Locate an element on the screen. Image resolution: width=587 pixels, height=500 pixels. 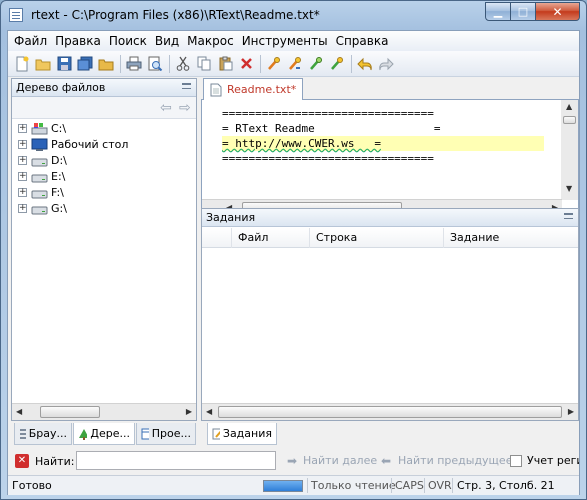
new-file-icon is located at coordinates (22, 64).